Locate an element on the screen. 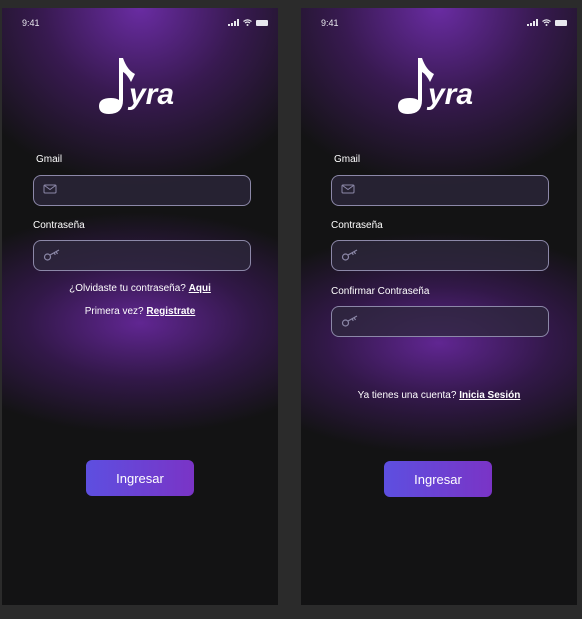 The height and width of the screenshot is (619, 582). have-account-line: Ya tienes una cuenta? Inicia Sesión is located at coordinates (439, 395).